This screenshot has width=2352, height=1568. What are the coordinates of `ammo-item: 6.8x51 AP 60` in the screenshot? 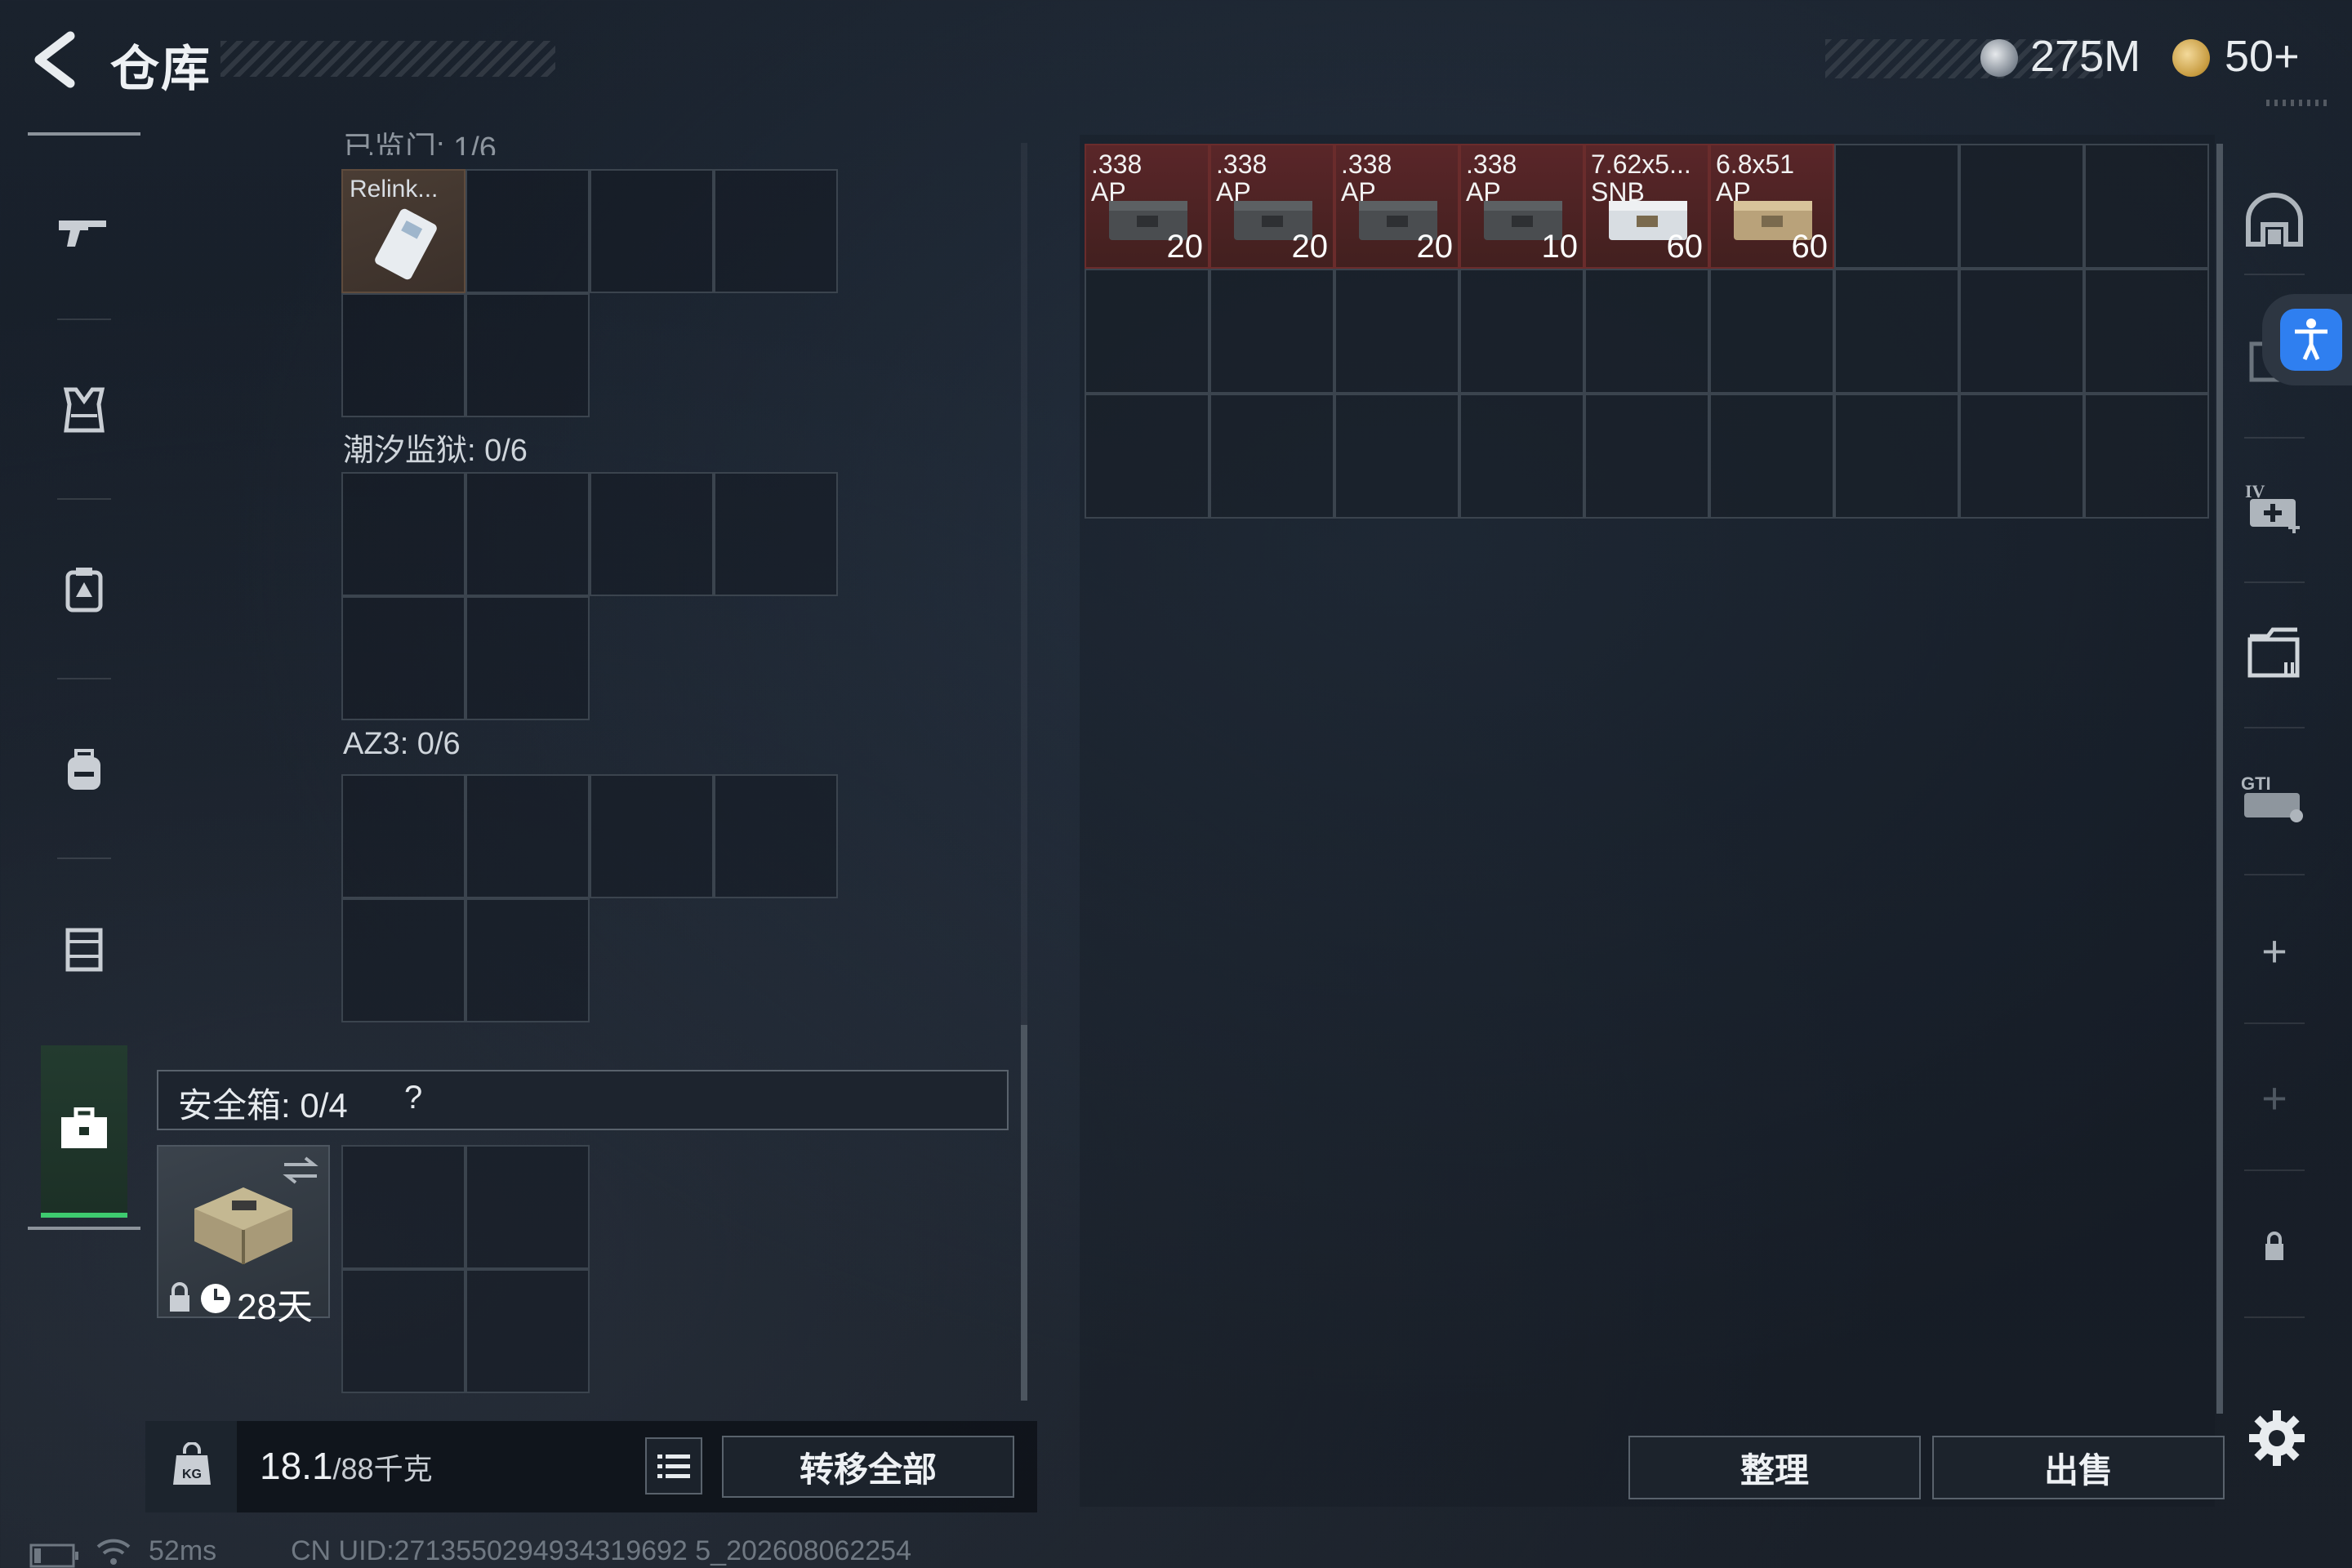 It's located at (1772, 206).